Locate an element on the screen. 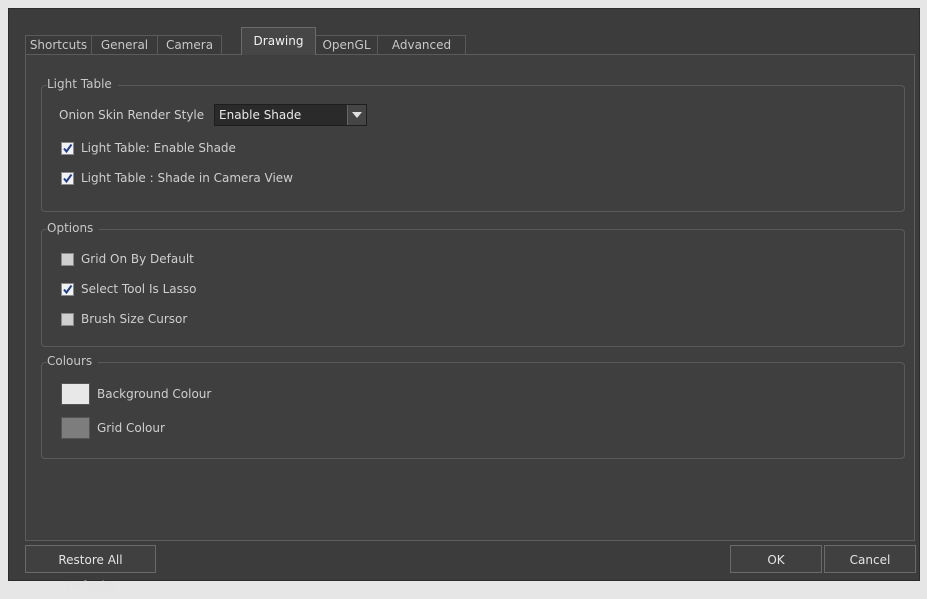 The image size is (927, 599). tab-drawing: Drawing is located at coordinates (278, 41).